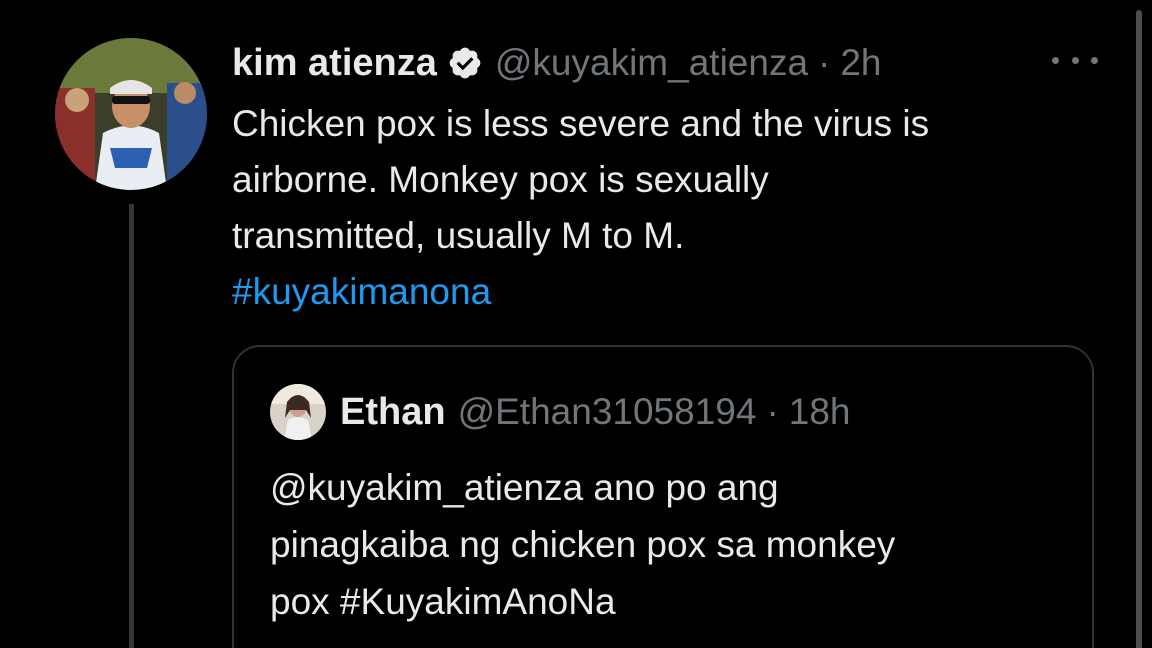 This screenshot has width=1152, height=648. What do you see at coordinates (393, 411) in the screenshot?
I see `quoted-author-name: Ethan` at bounding box center [393, 411].